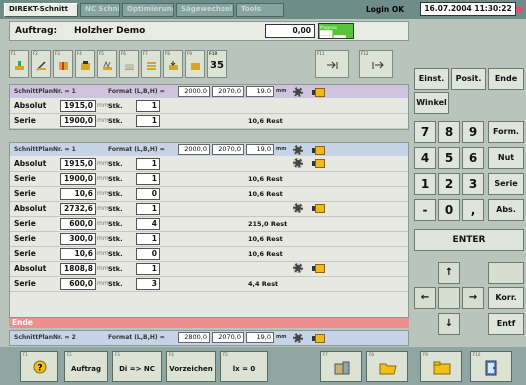 This screenshot has width=526, height=385. Describe the element at coordinates (449, 210) in the screenshot. I see `key-0: 0` at that location.